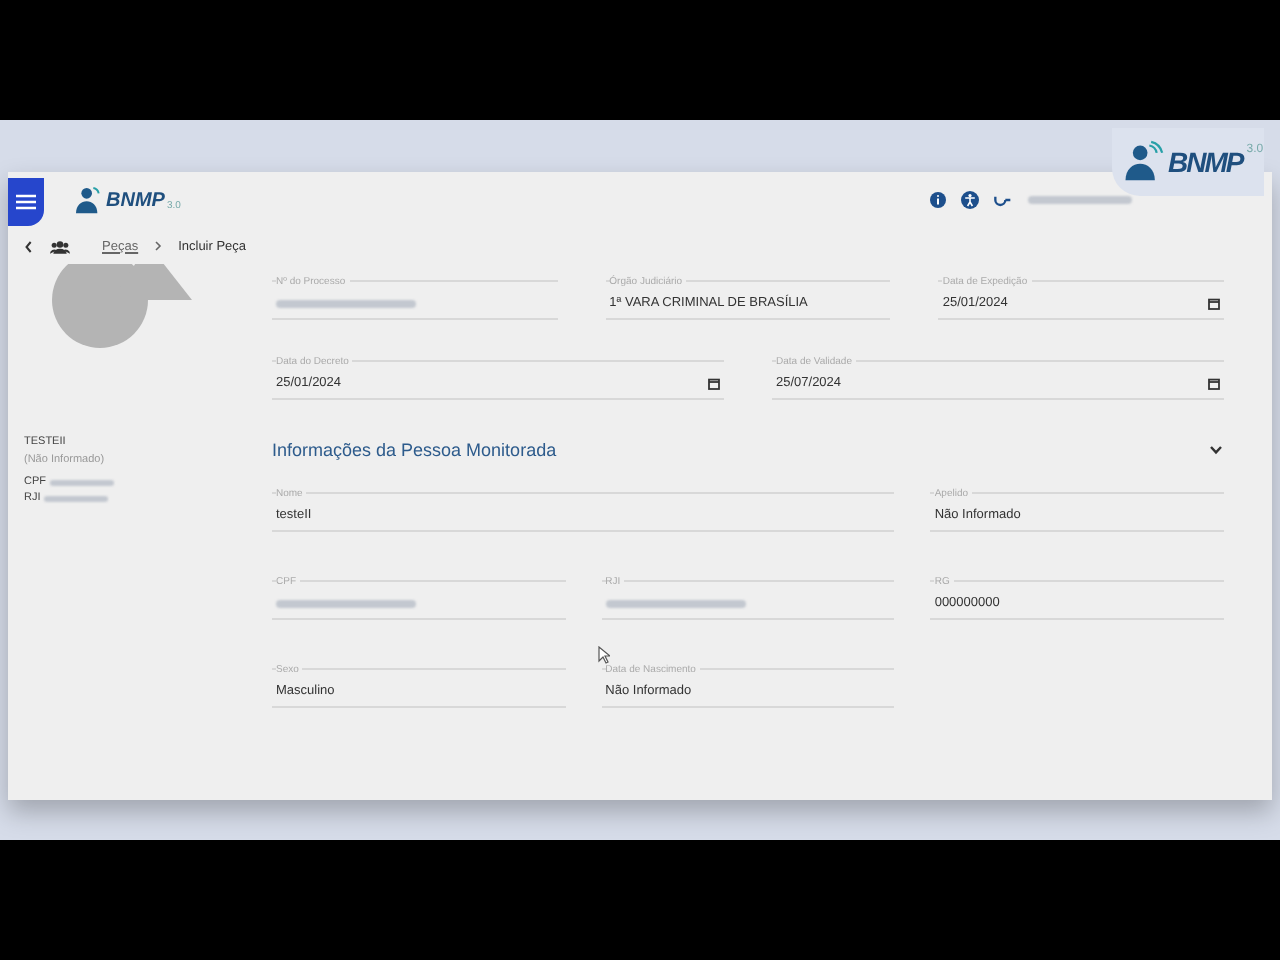  Describe the element at coordinates (60, 246) in the screenshot. I see `people-icon` at that location.